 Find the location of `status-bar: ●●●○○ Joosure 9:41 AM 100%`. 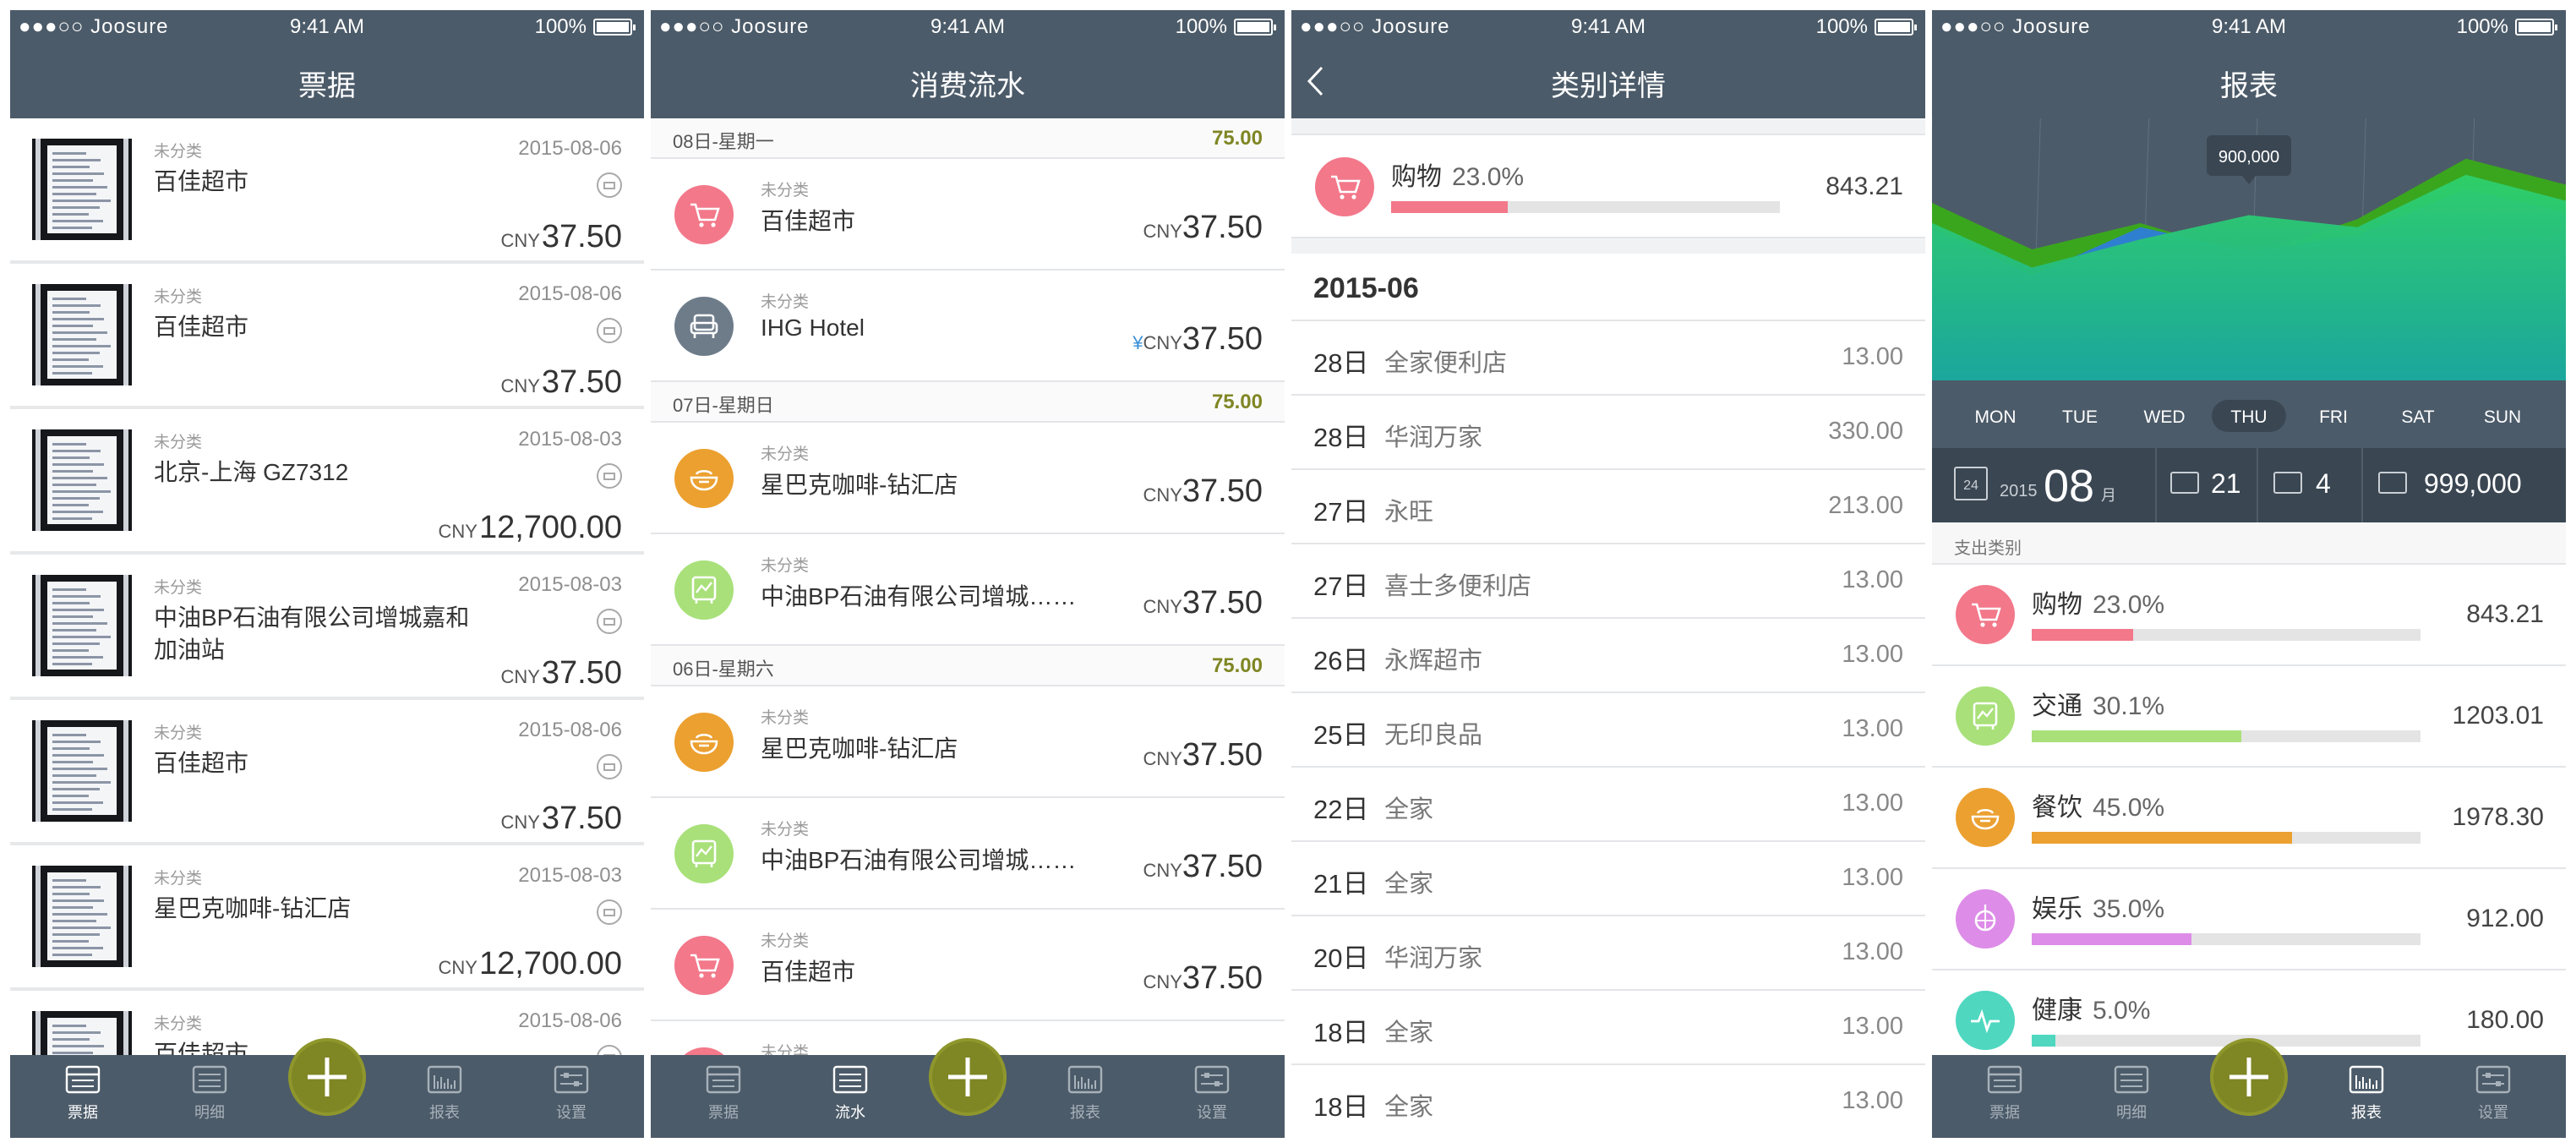

status-bar: ●●●○○ Joosure 9:41 AM 100% is located at coordinates (327, 27).